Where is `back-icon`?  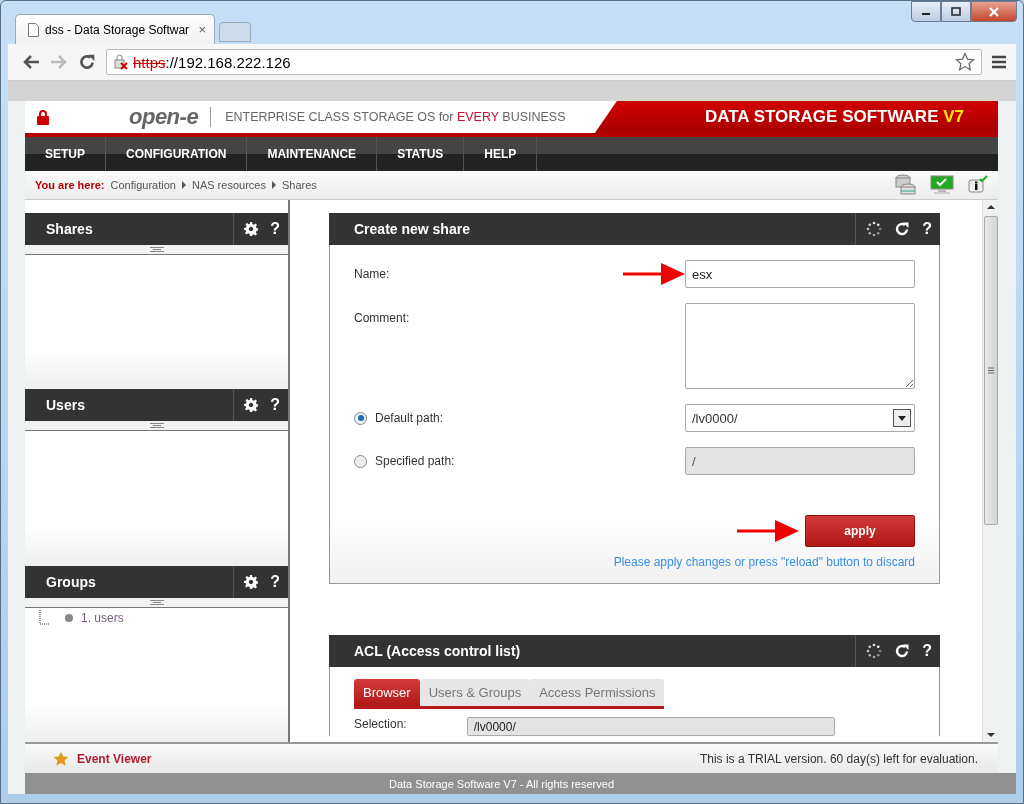 back-icon is located at coordinates (31, 62).